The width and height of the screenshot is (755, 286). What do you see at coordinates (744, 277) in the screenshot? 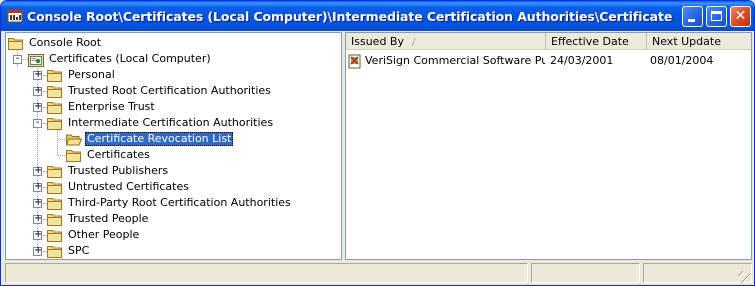
I see `resize-grip` at bounding box center [744, 277].